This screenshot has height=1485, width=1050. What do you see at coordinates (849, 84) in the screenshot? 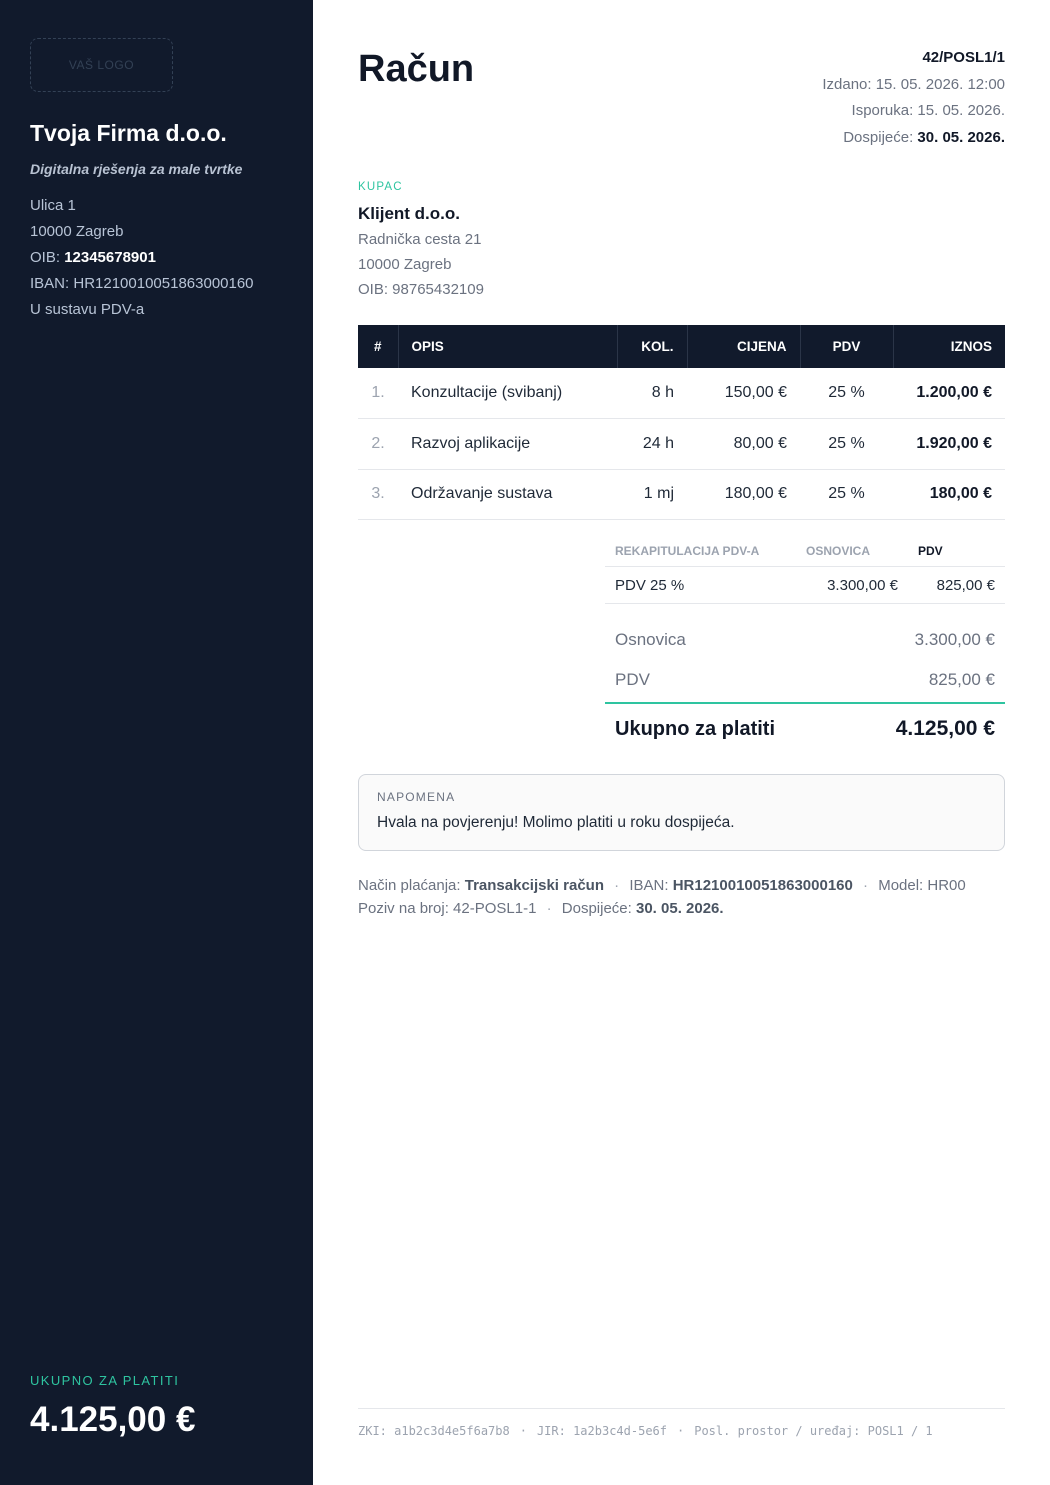
I see `issued-label: Izdano:` at bounding box center [849, 84].